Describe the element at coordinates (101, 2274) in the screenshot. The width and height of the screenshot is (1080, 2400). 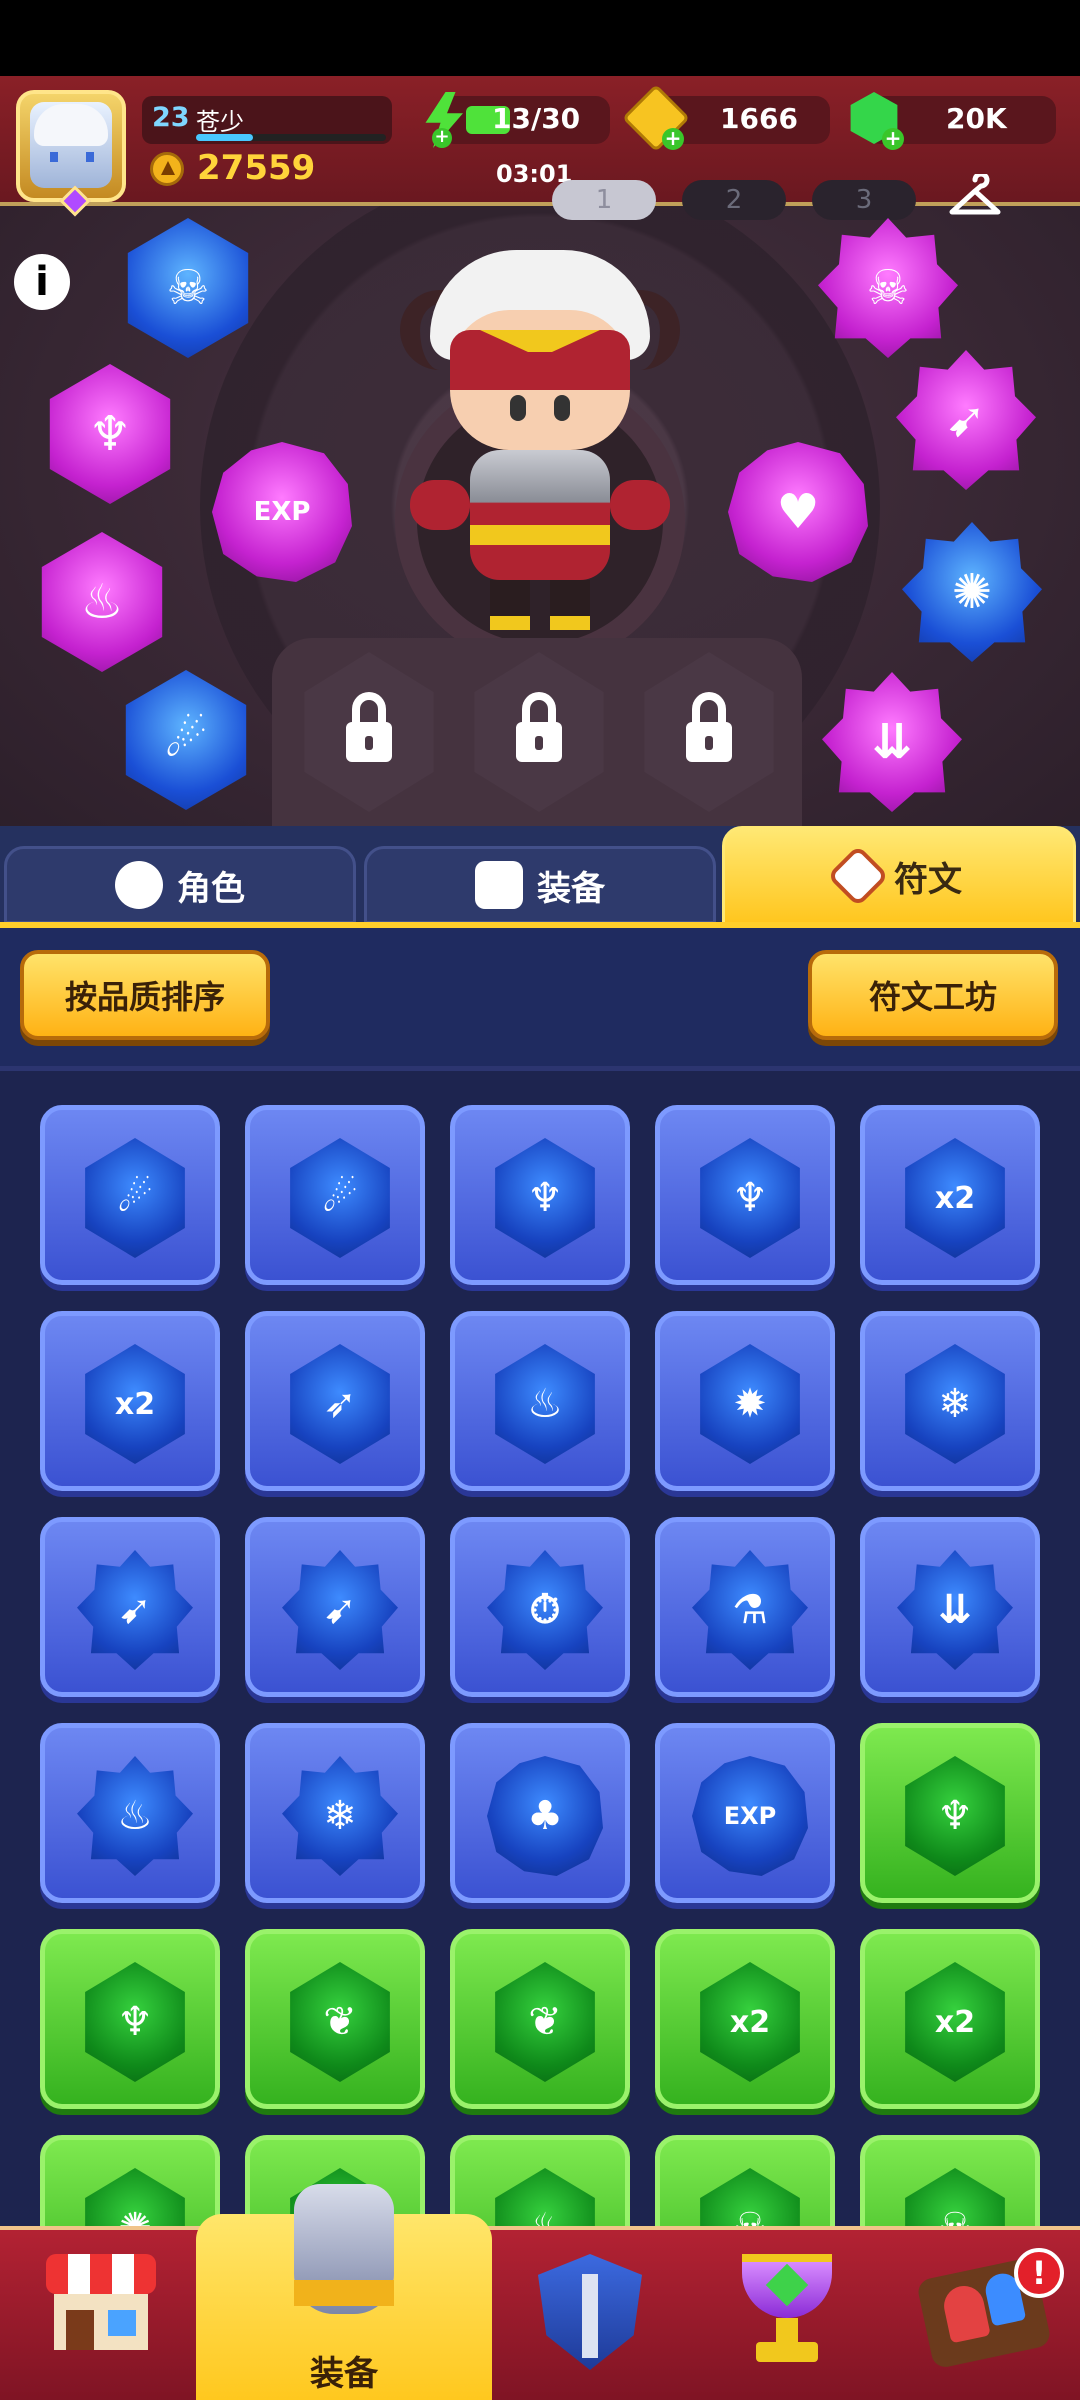
I see `shop-awning` at that location.